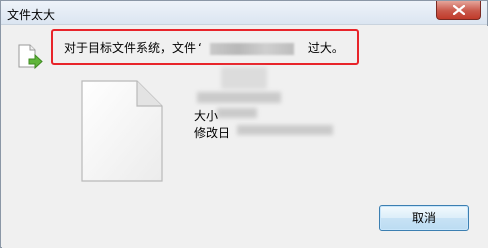 Image resolution: width=488 pixels, height=248 pixels. I want to click on close-button, so click(458, 10).